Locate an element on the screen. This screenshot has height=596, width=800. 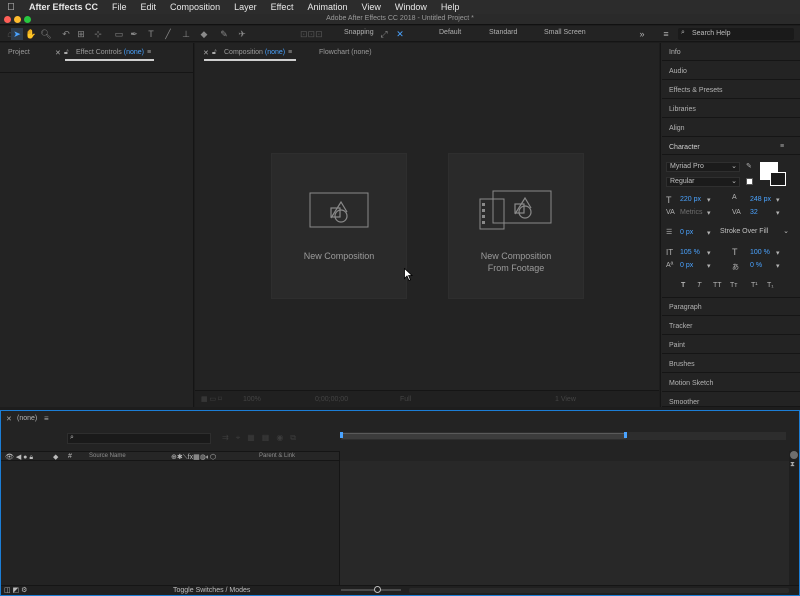
menu-view: View is located at coordinates (370, 7).